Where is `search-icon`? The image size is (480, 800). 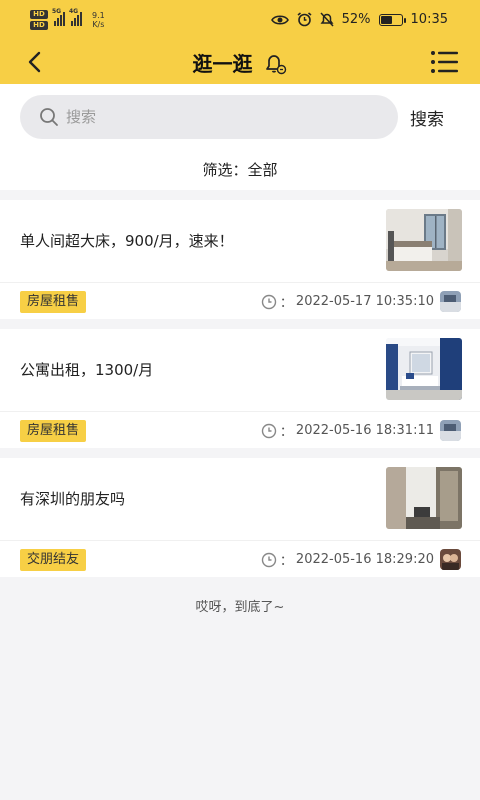 search-icon is located at coordinates (49, 117).